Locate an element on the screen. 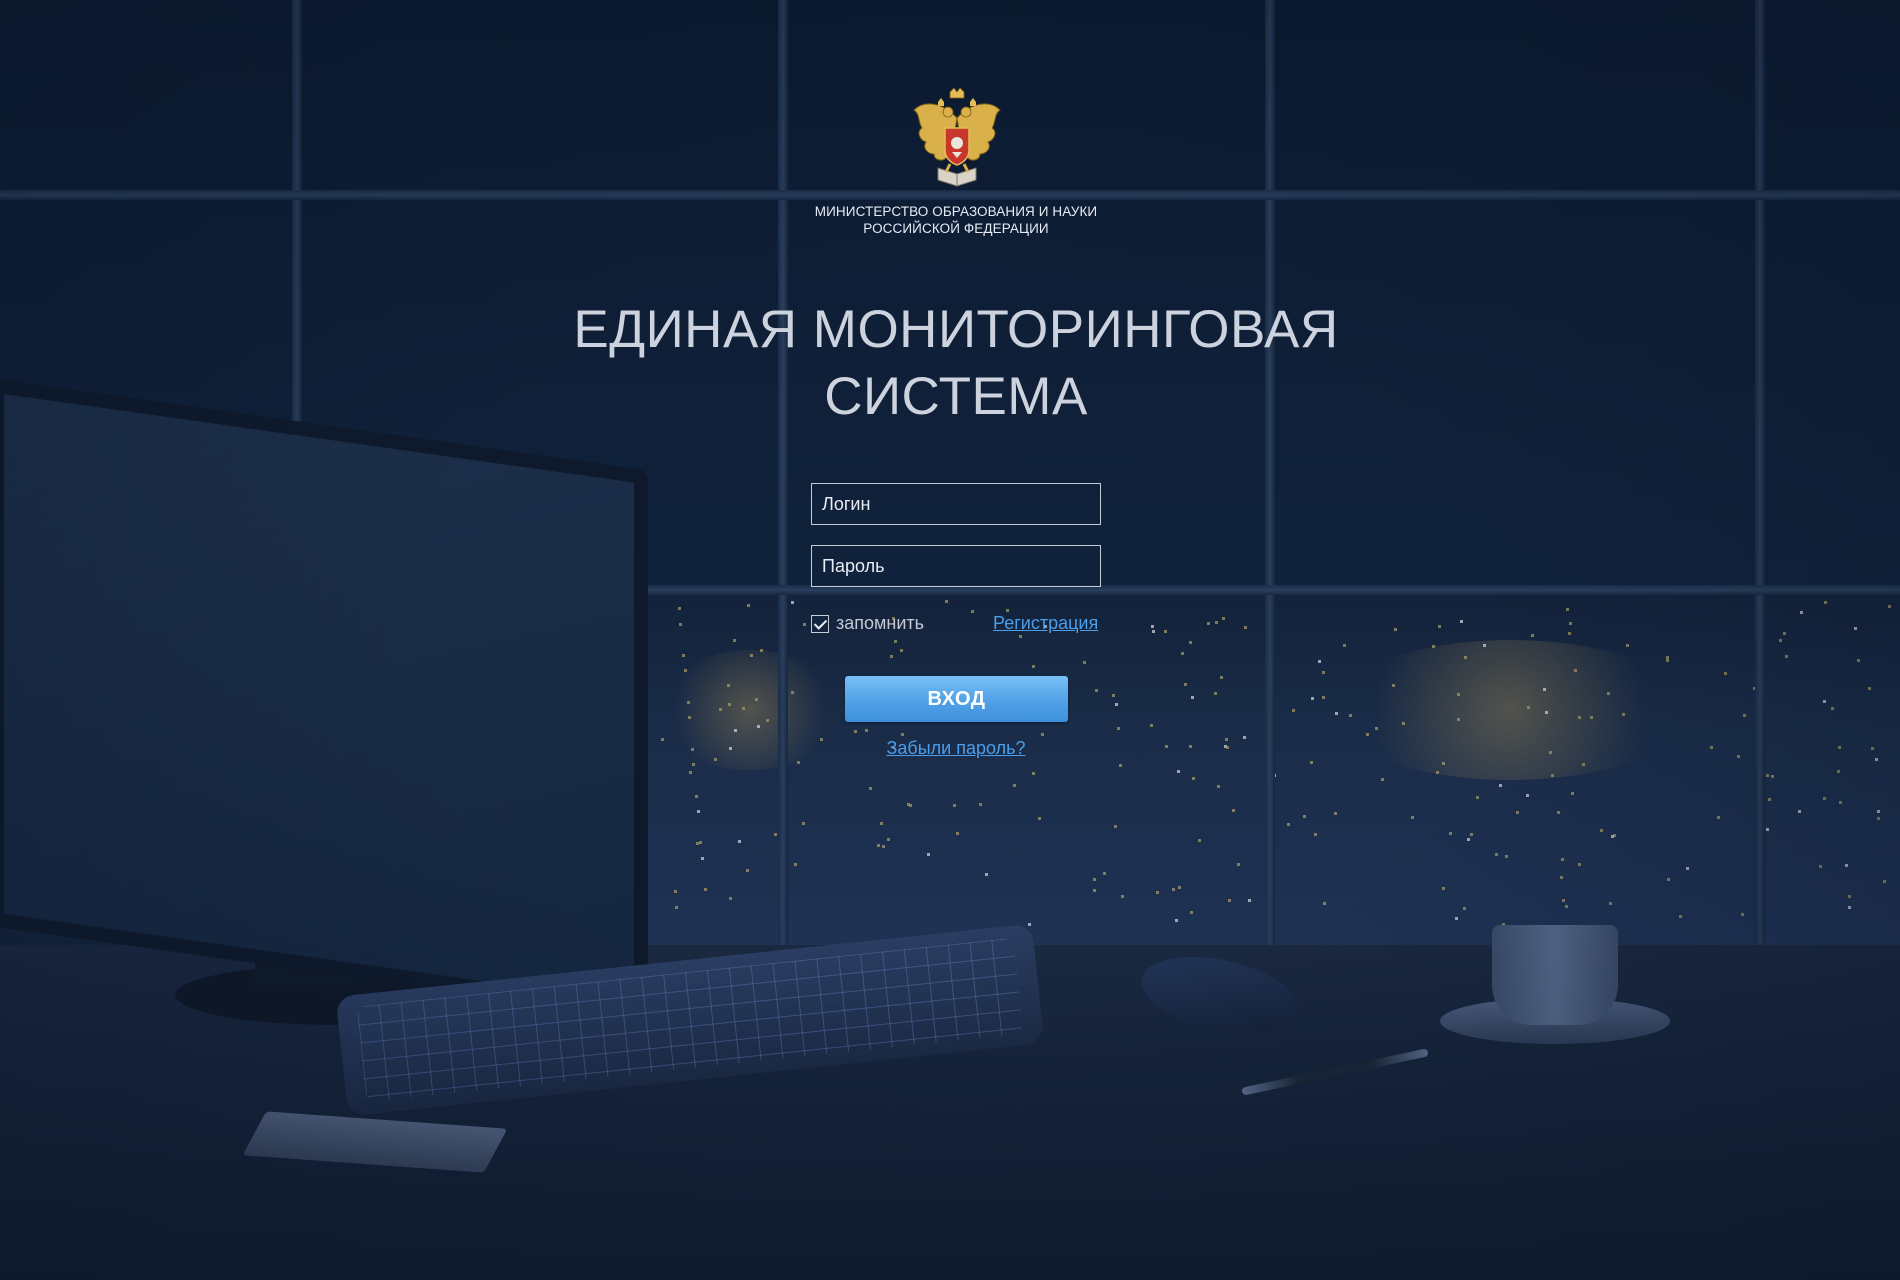 The width and height of the screenshot is (1900, 1280). password-input is located at coordinates (956, 566).